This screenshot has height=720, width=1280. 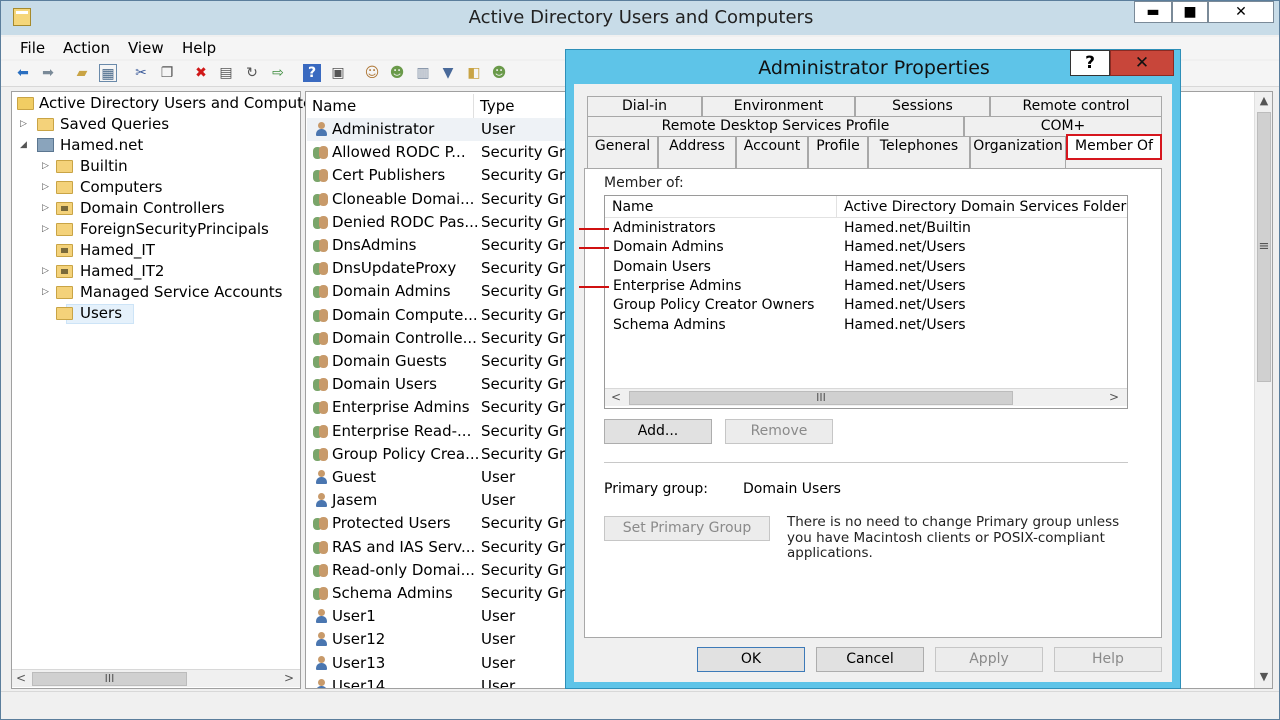 I want to click on table-row: Jasem User, so click(x=437, y=500).